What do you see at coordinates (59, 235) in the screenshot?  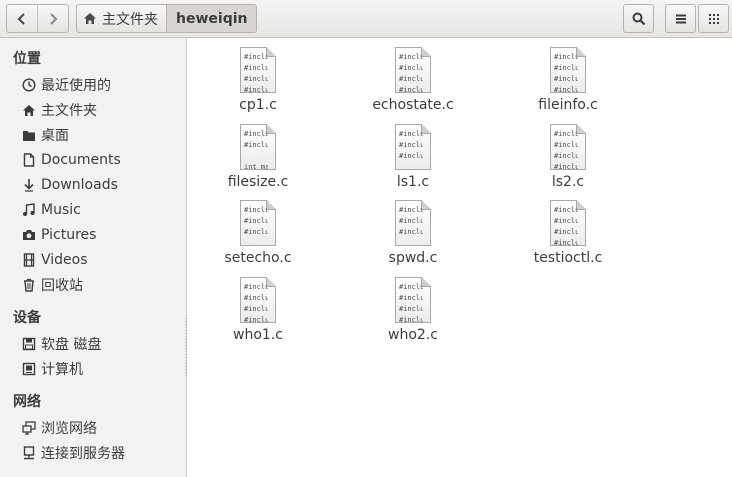 I see `sidebar-item-pictures: Pictures` at bounding box center [59, 235].